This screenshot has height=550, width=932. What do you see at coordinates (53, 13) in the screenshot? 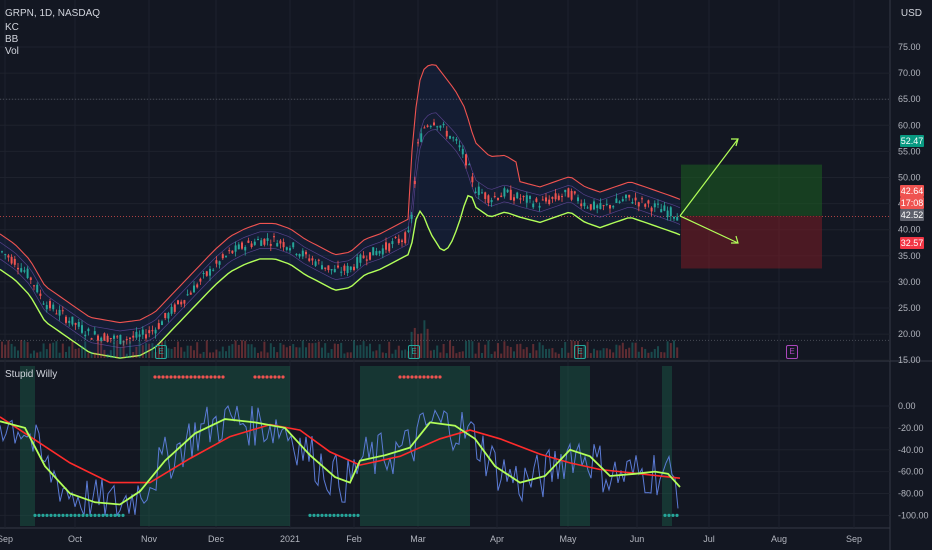
I see `symbol-title: GRPN, 1D, NASDAQ` at bounding box center [53, 13].